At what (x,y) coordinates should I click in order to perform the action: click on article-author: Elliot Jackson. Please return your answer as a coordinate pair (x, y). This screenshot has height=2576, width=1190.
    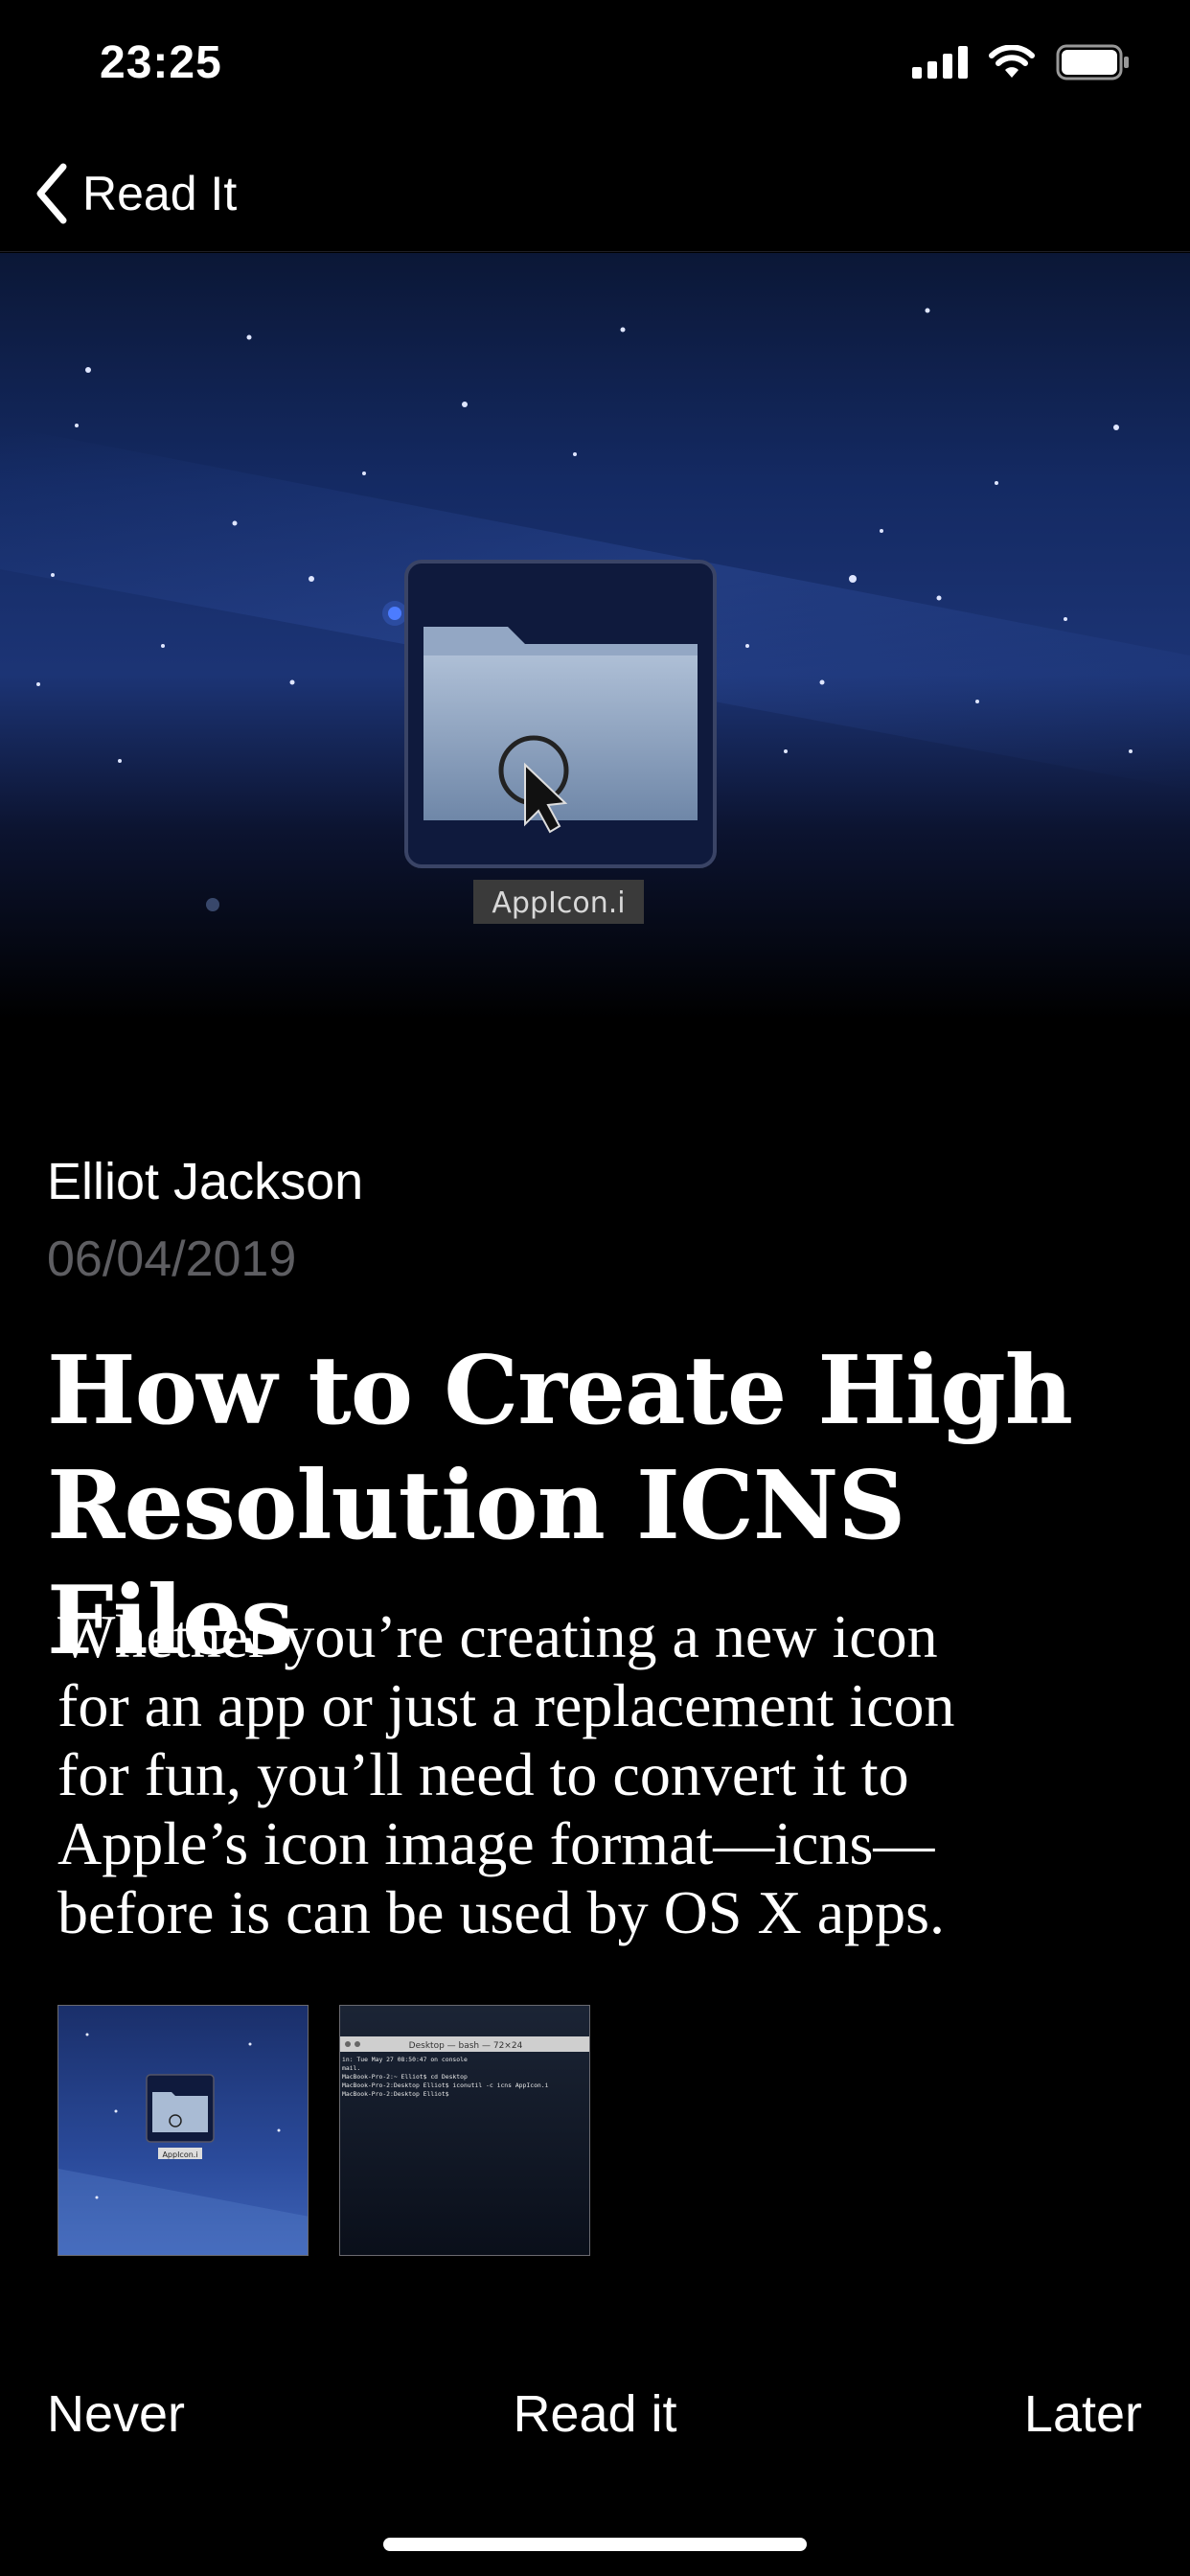
    Looking at the image, I should click on (206, 1181).